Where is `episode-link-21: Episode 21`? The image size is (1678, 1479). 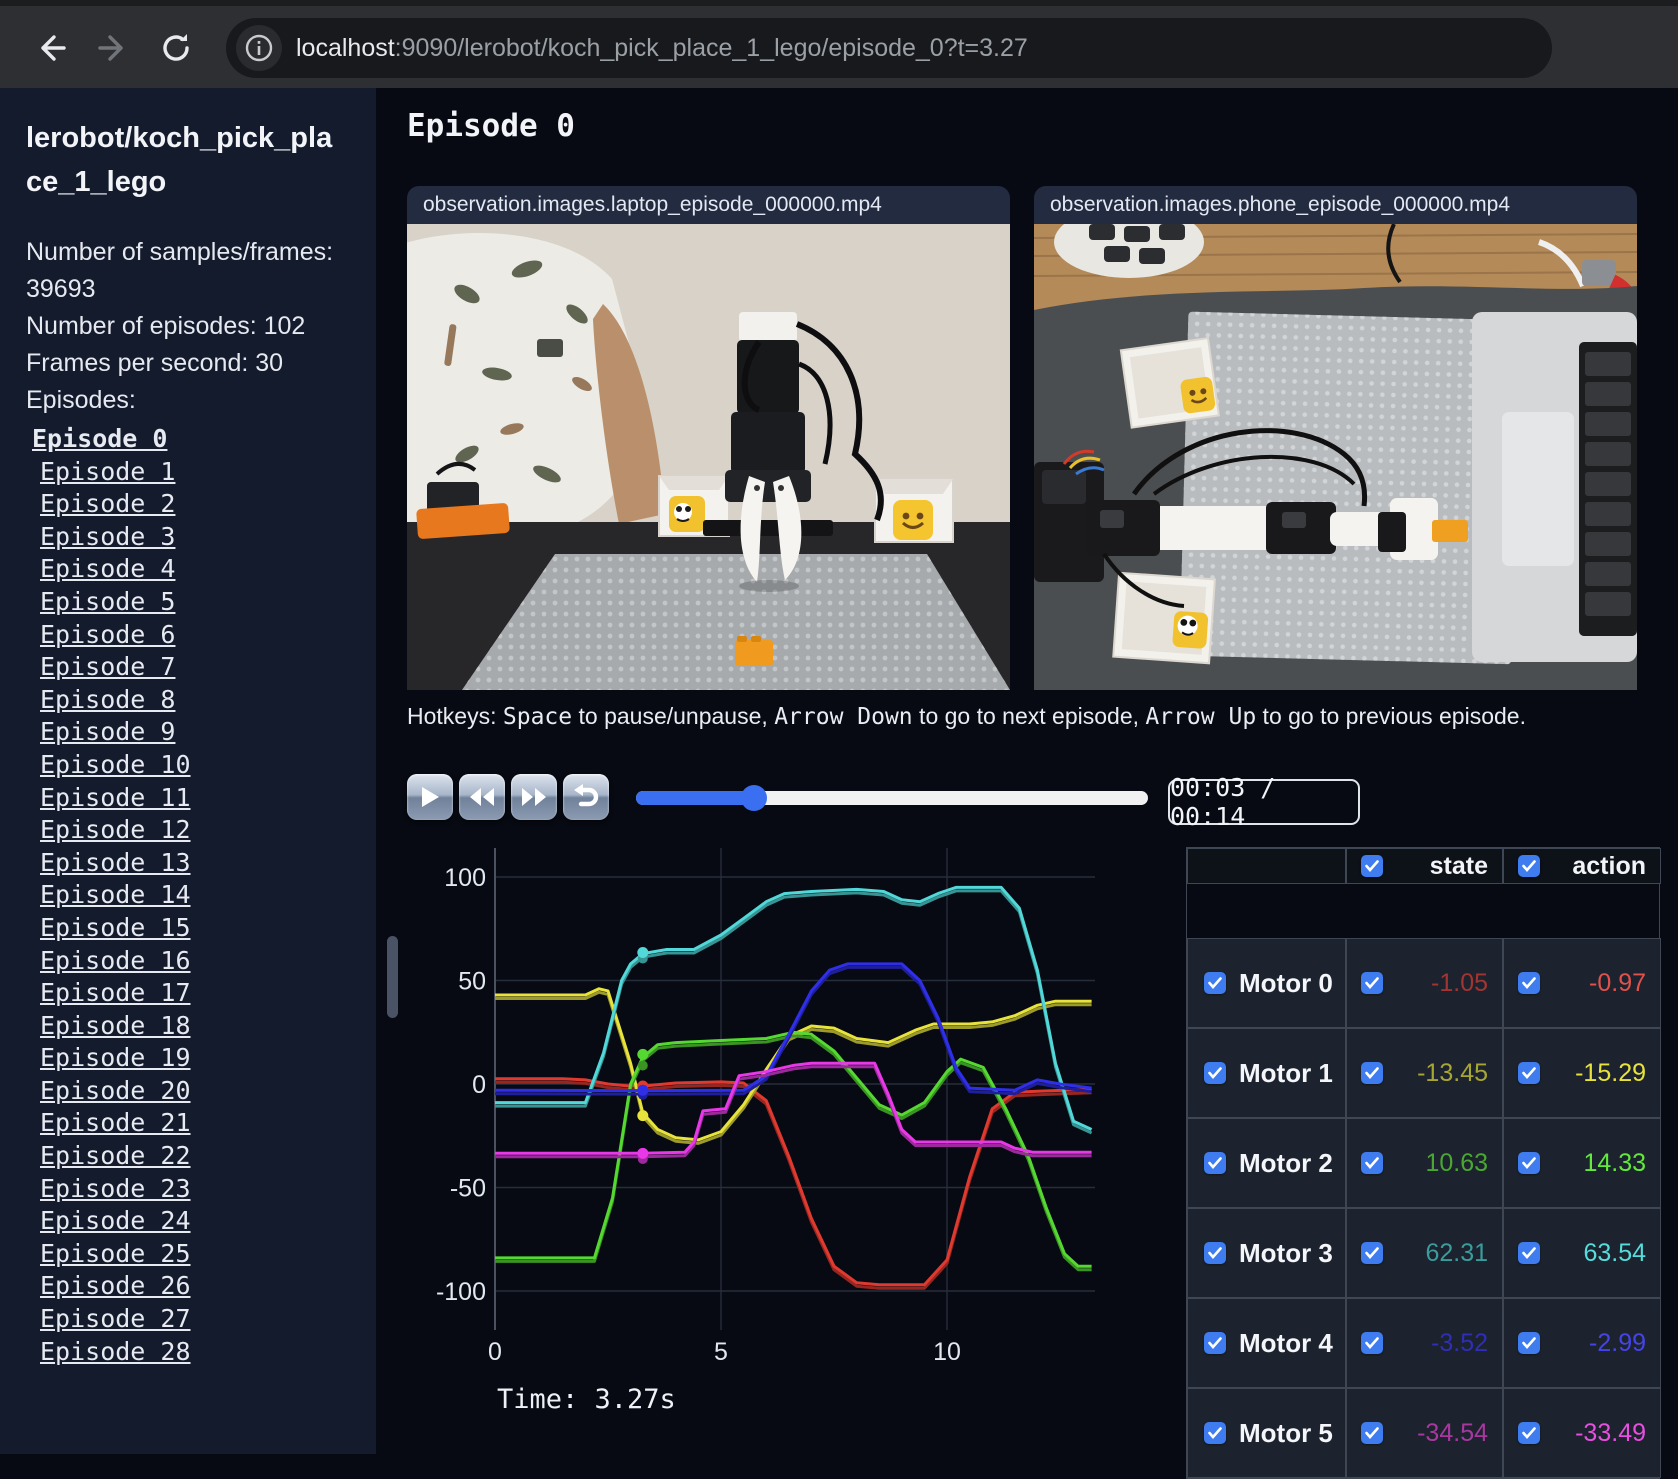
episode-link-21: Episode 21 is located at coordinates (208, 1123).